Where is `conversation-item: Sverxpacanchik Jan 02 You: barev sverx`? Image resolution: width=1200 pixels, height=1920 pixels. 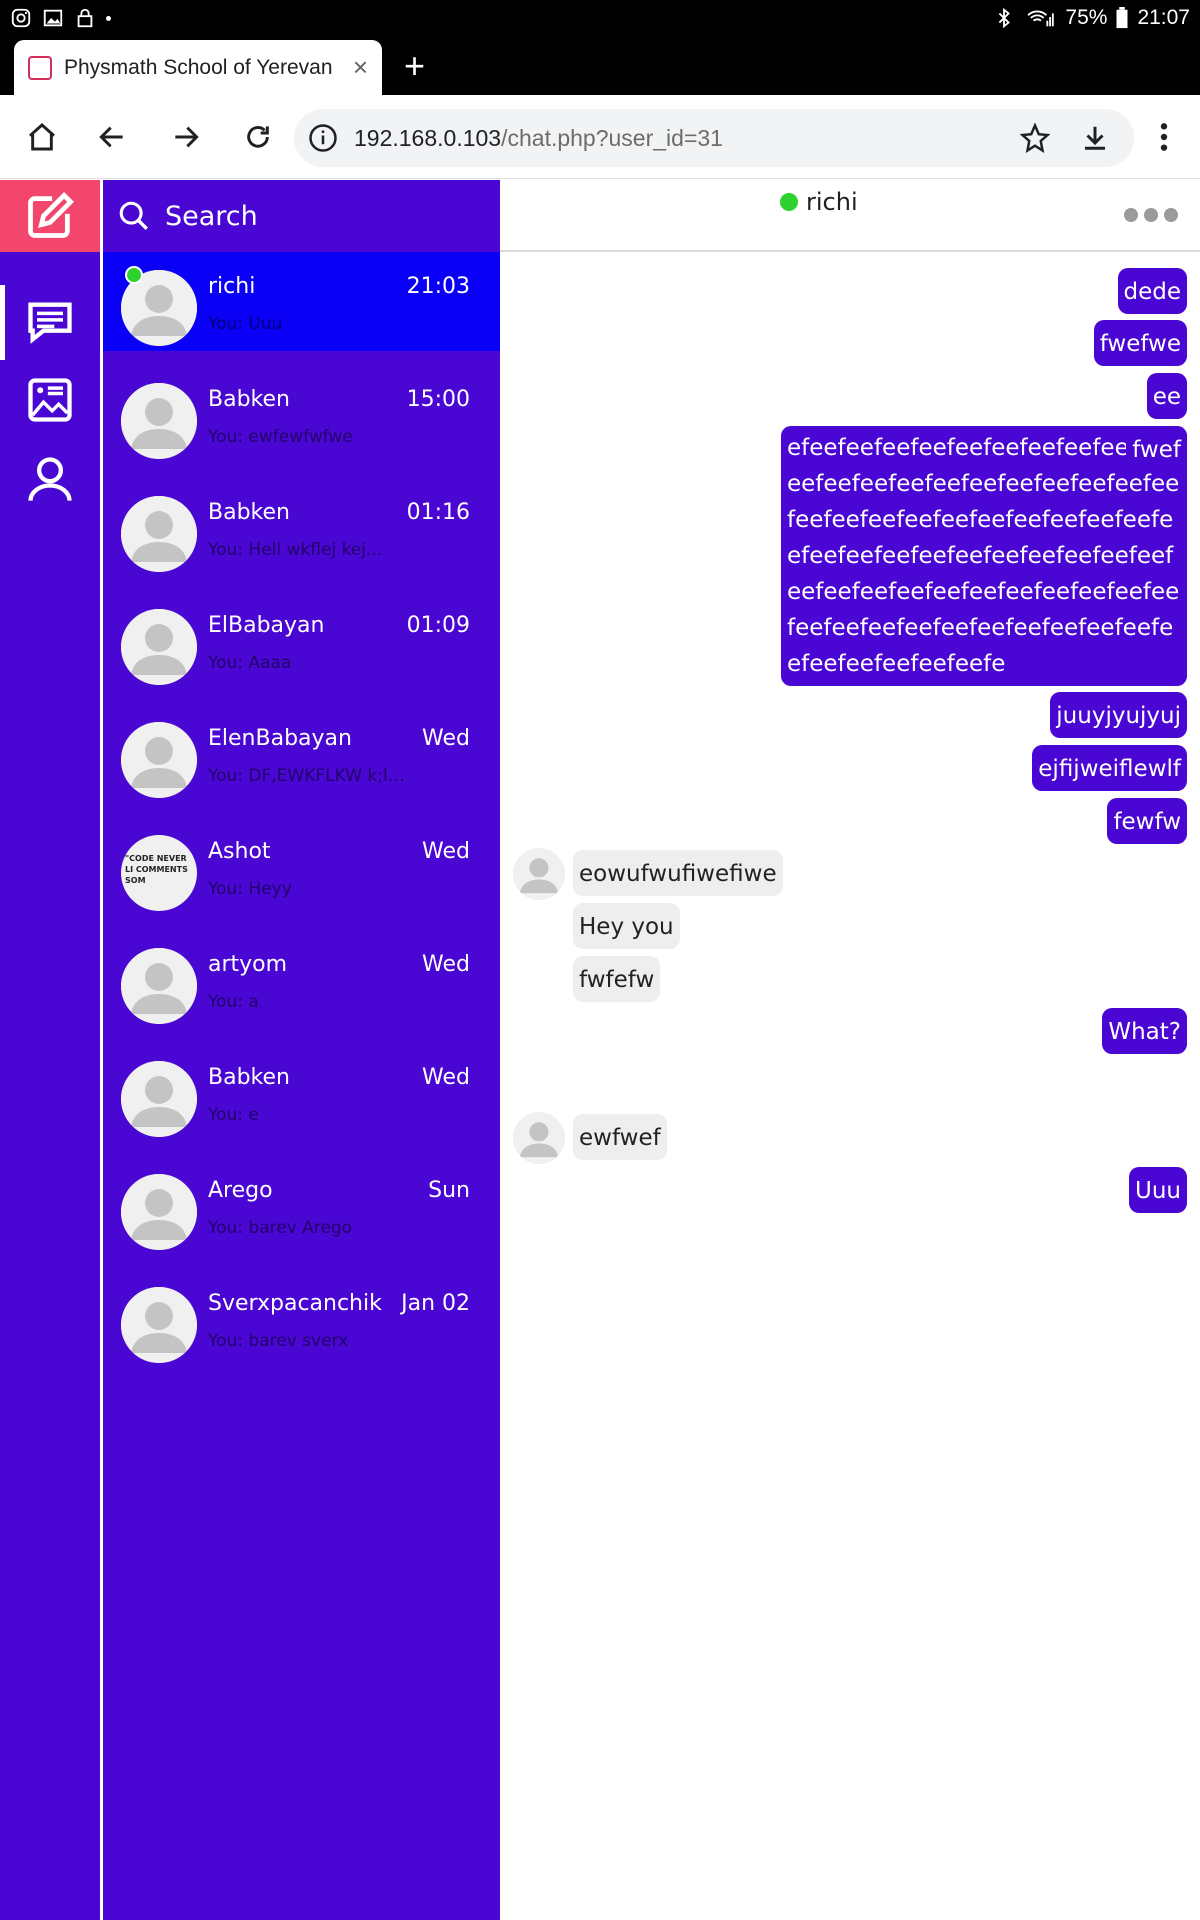 conversation-item: Sverxpacanchik Jan 02 You: barev sverx is located at coordinates (301, 1318).